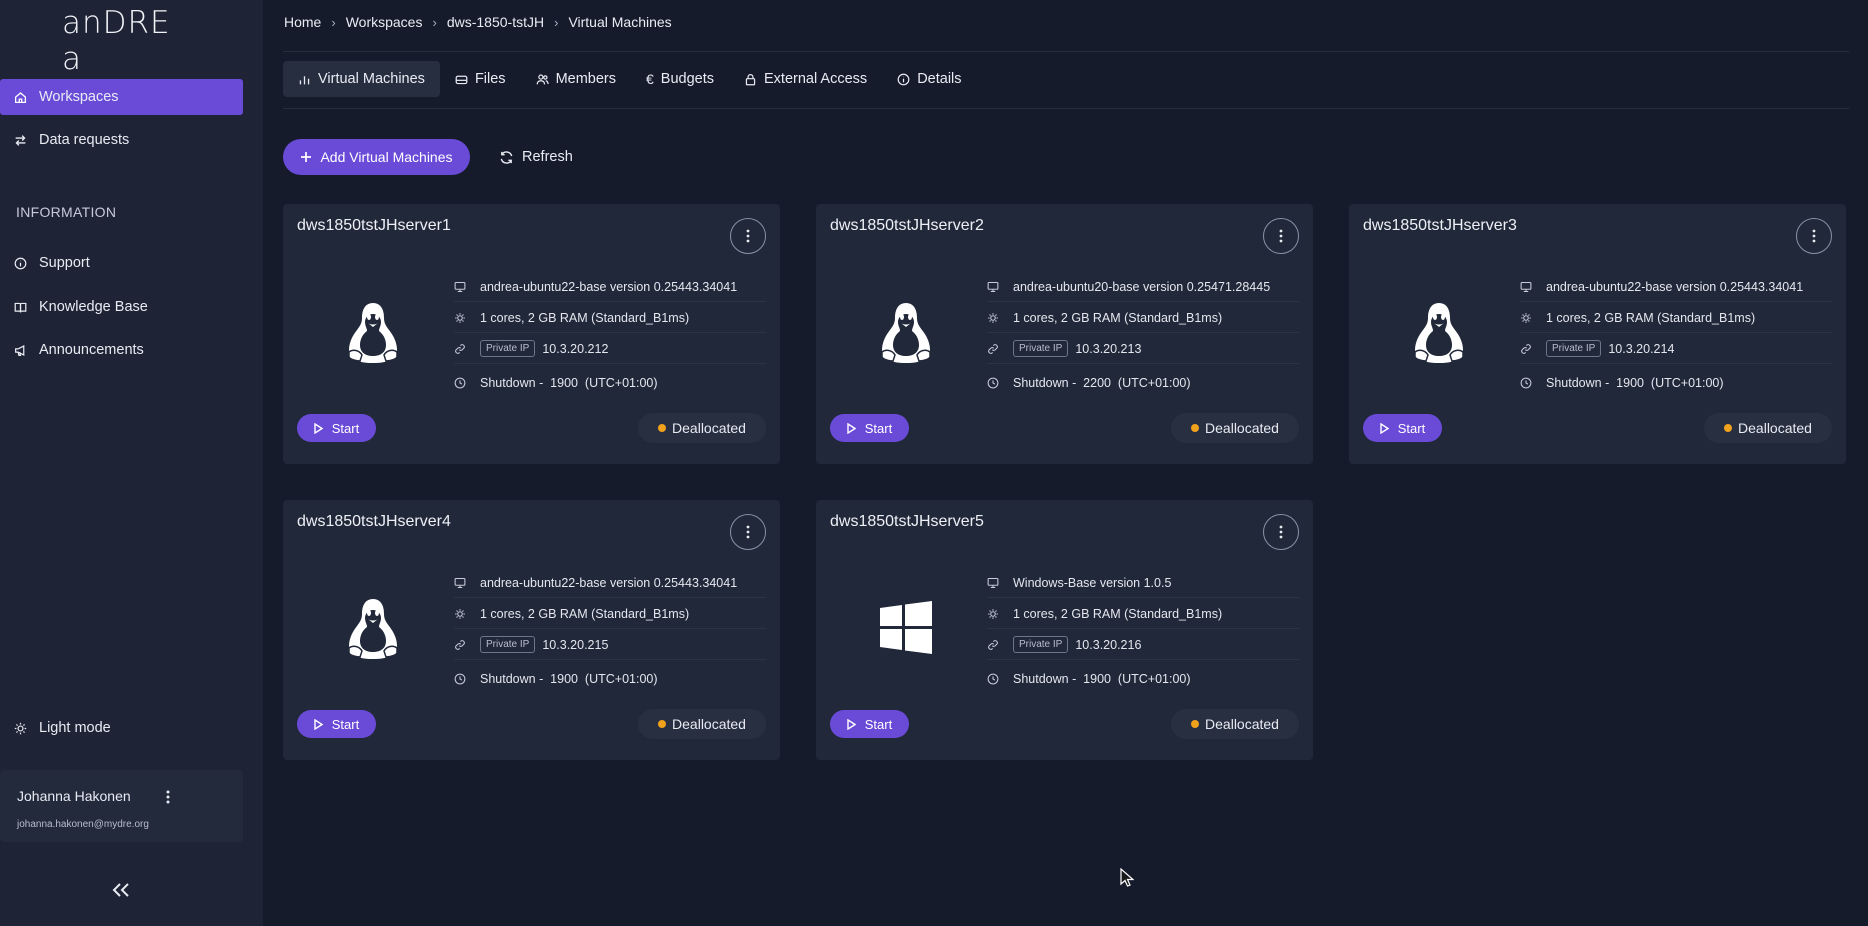 The image size is (1868, 926). What do you see at coordinates (495, 22) in the screenshot?
I see `breadcrumb-workspace: dws-1850-tstJH` at bounding box center [495, 22].